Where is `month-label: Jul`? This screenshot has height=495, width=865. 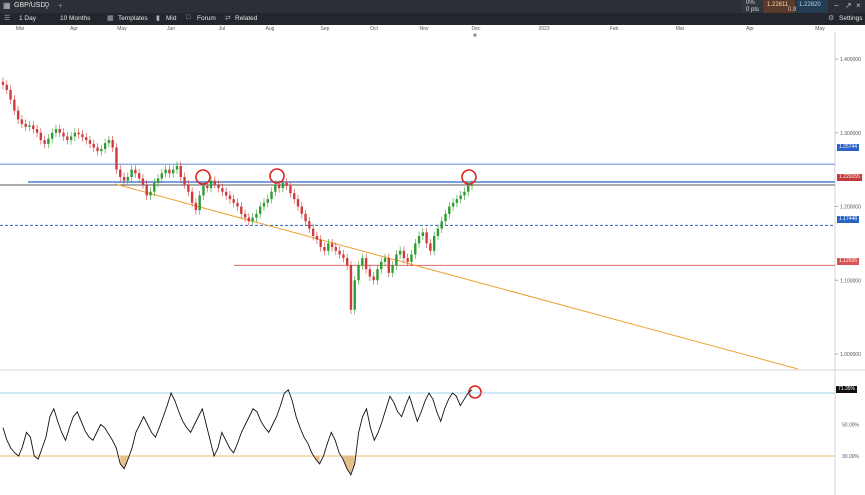
month-label: Jul is located at coordinates (222, 29).